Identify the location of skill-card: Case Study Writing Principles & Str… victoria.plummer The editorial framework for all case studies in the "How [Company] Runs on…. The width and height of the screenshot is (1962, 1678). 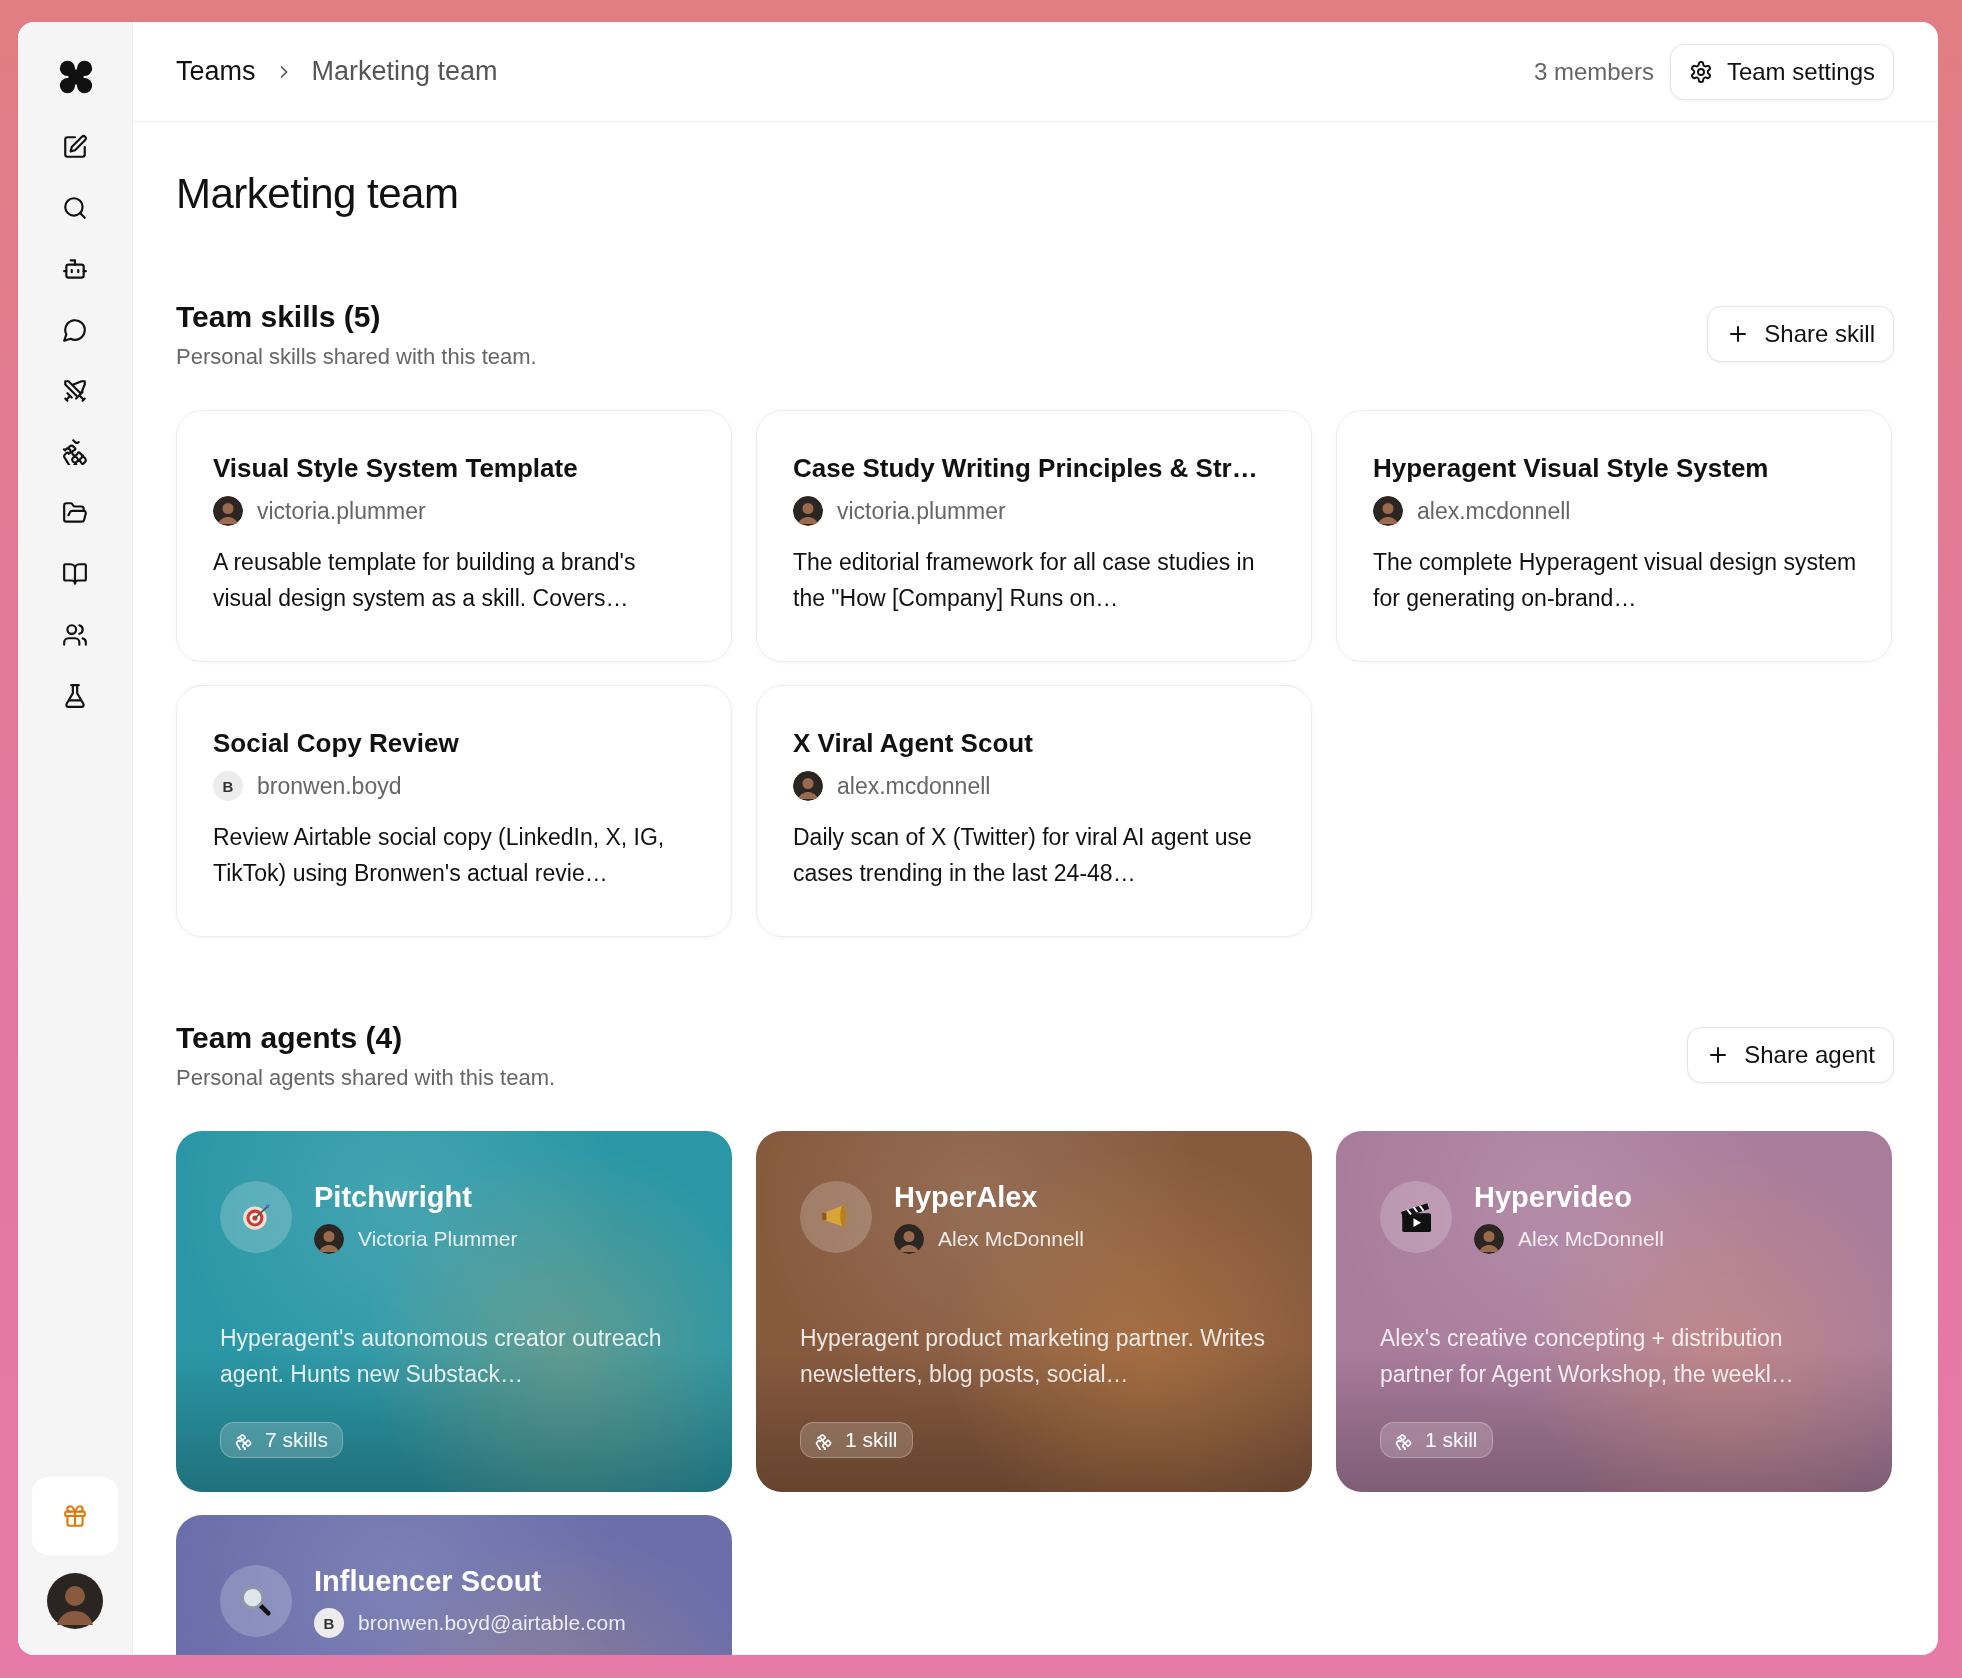
(1034, 536).